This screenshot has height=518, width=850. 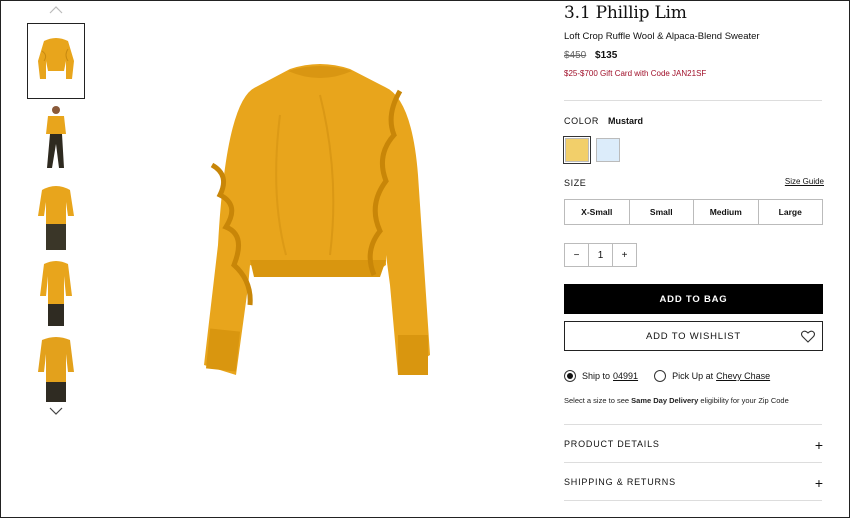 I want to click on color-swatch-light-blue, so click(x=608, y=150).